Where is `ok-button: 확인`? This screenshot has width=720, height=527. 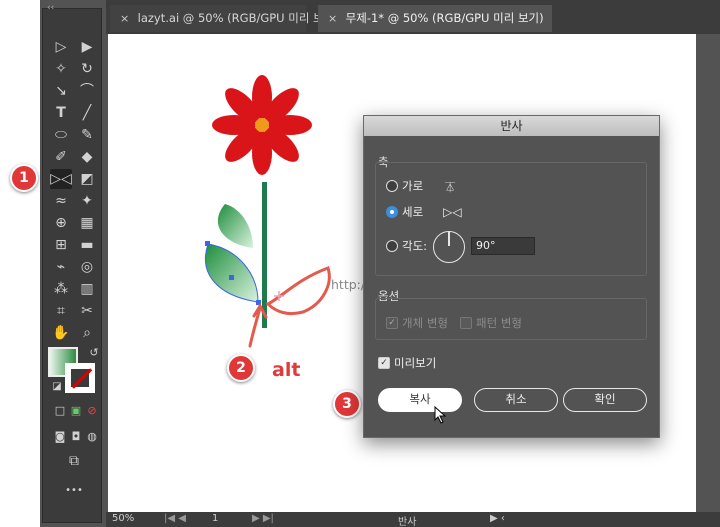 ok-button: 확인 is located at coordinates (605, 400).